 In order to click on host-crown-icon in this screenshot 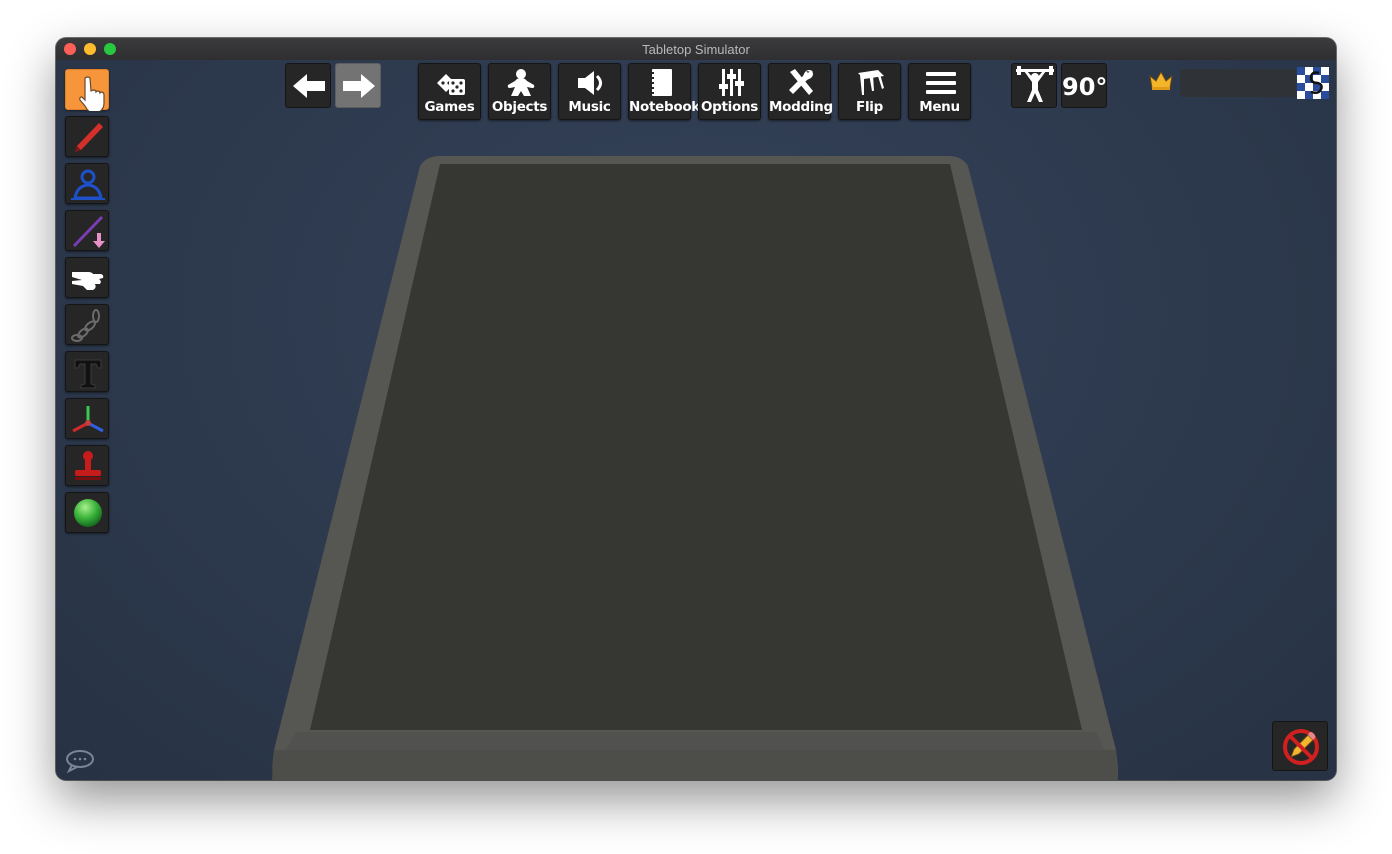, I will do `click(1161, 80)`.